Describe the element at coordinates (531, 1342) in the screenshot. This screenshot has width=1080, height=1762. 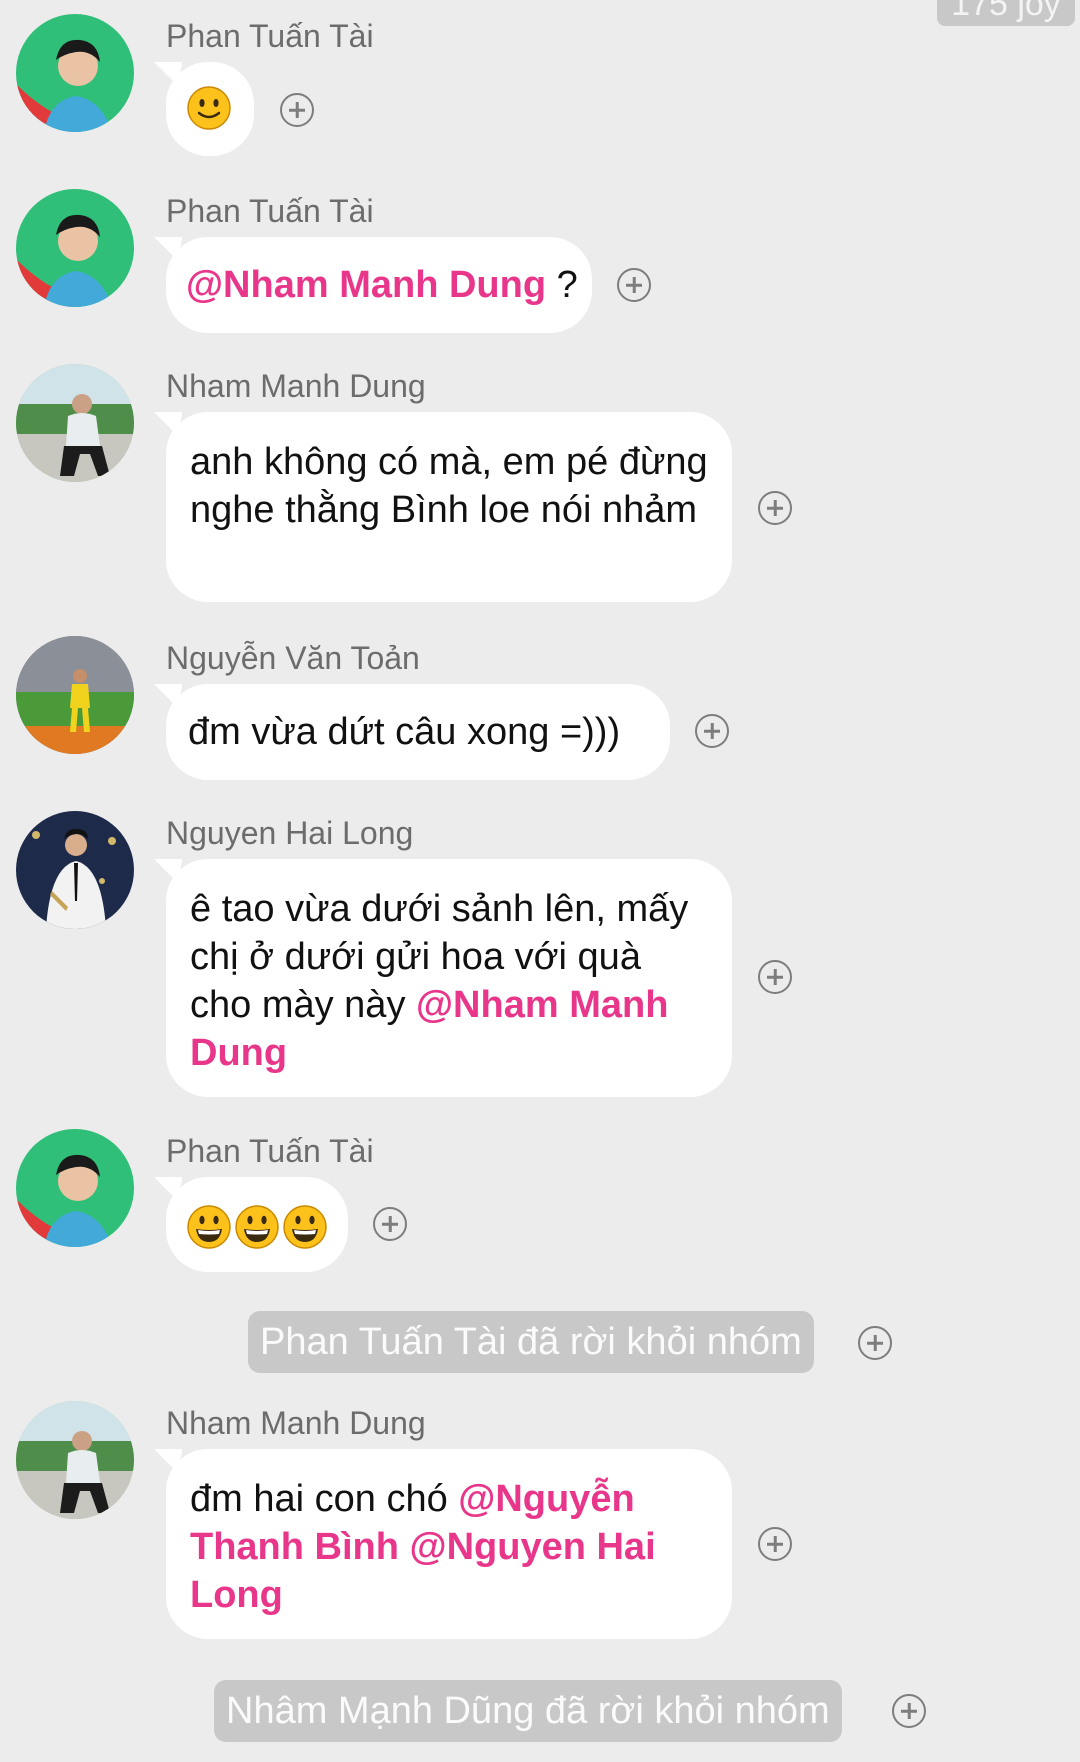
I see `system-message: Phan Tuấn Tài đã rời khỏi nhóm` at that location.